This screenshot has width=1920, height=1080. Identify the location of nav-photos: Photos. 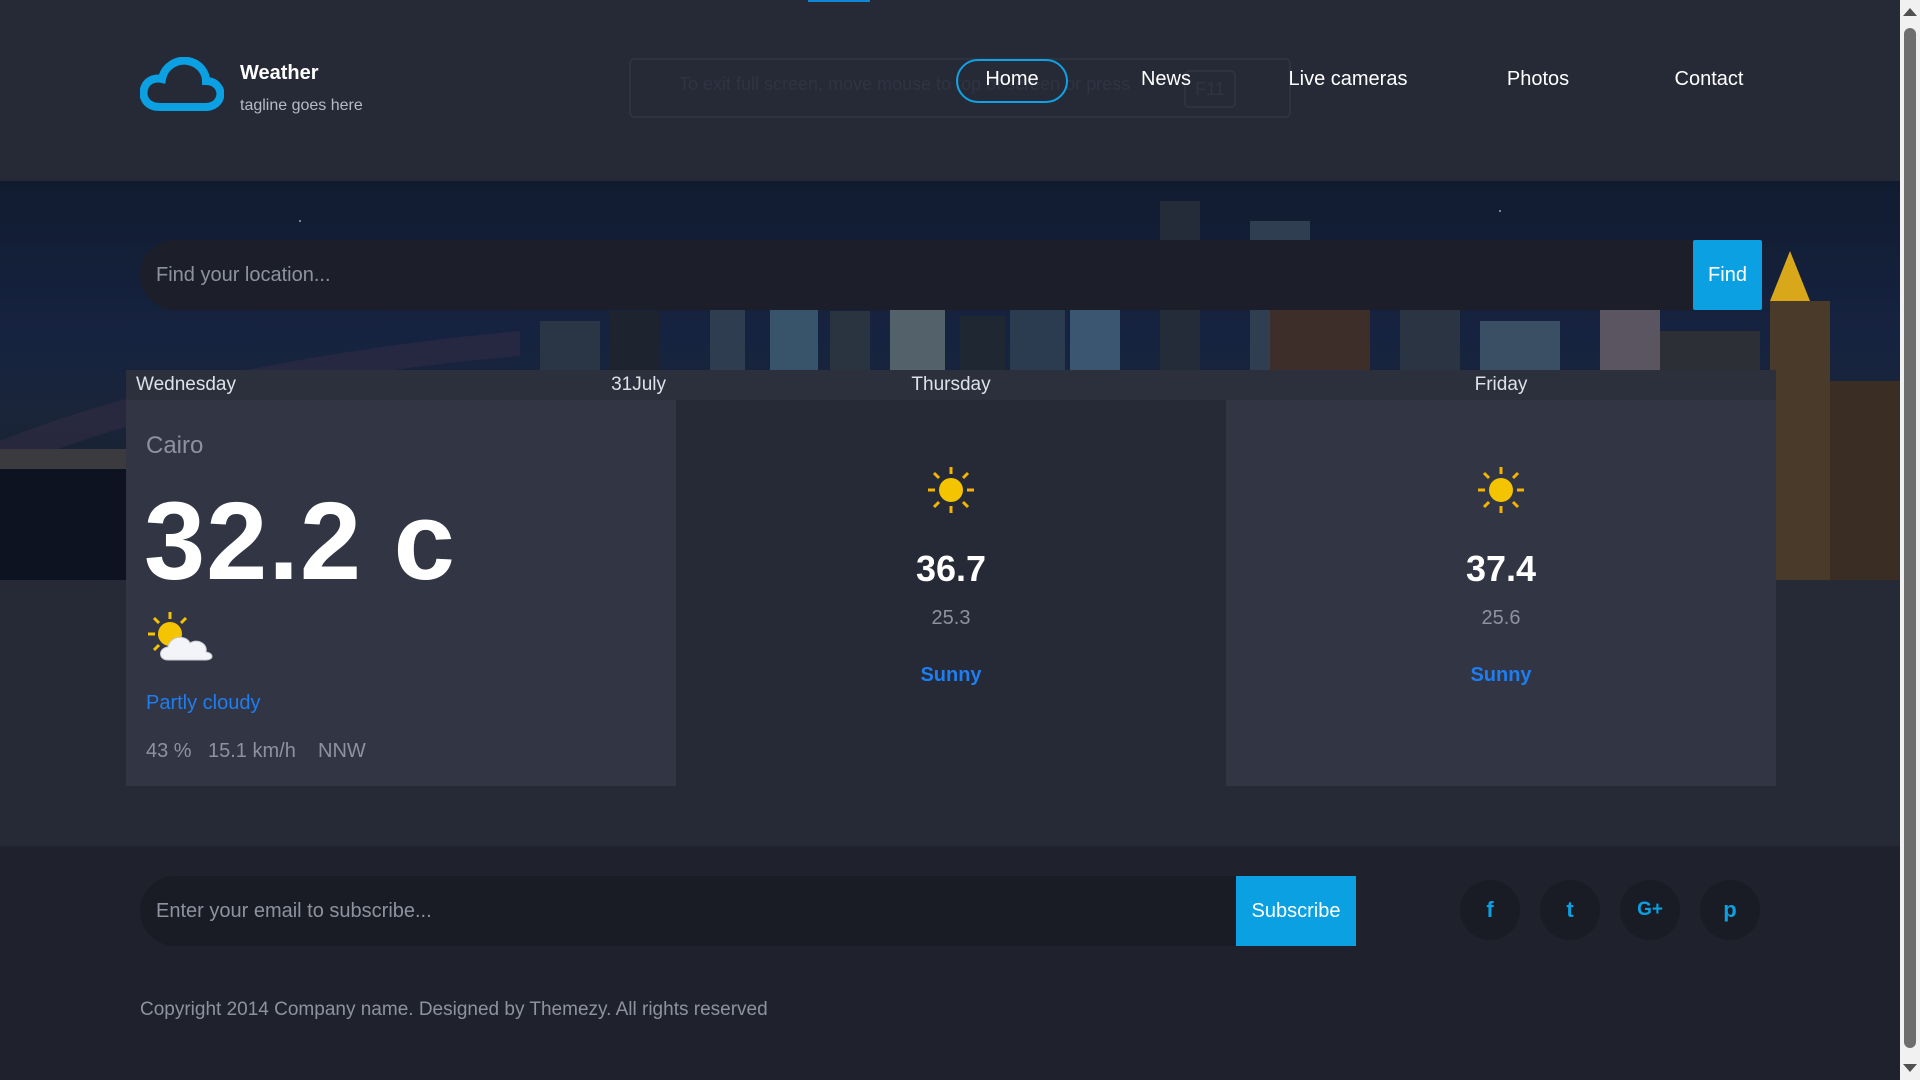
(1538, 79).